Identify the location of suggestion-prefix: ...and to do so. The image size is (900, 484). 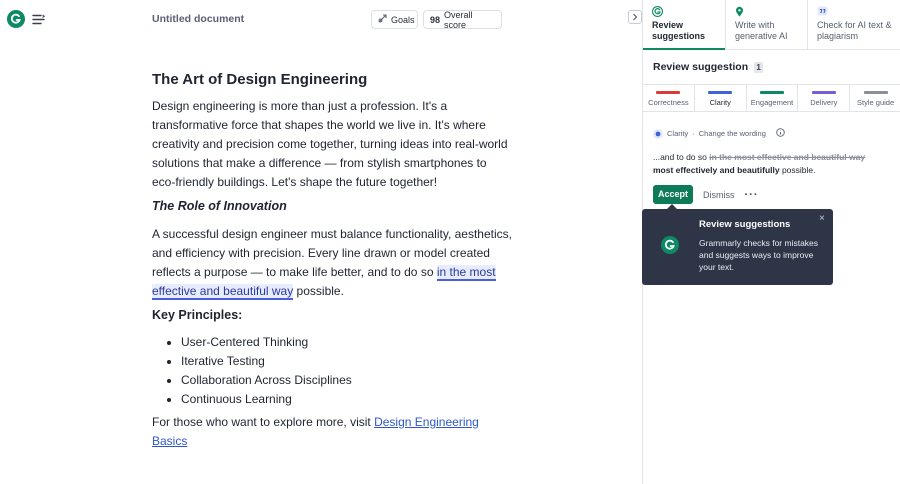
(681, 157).